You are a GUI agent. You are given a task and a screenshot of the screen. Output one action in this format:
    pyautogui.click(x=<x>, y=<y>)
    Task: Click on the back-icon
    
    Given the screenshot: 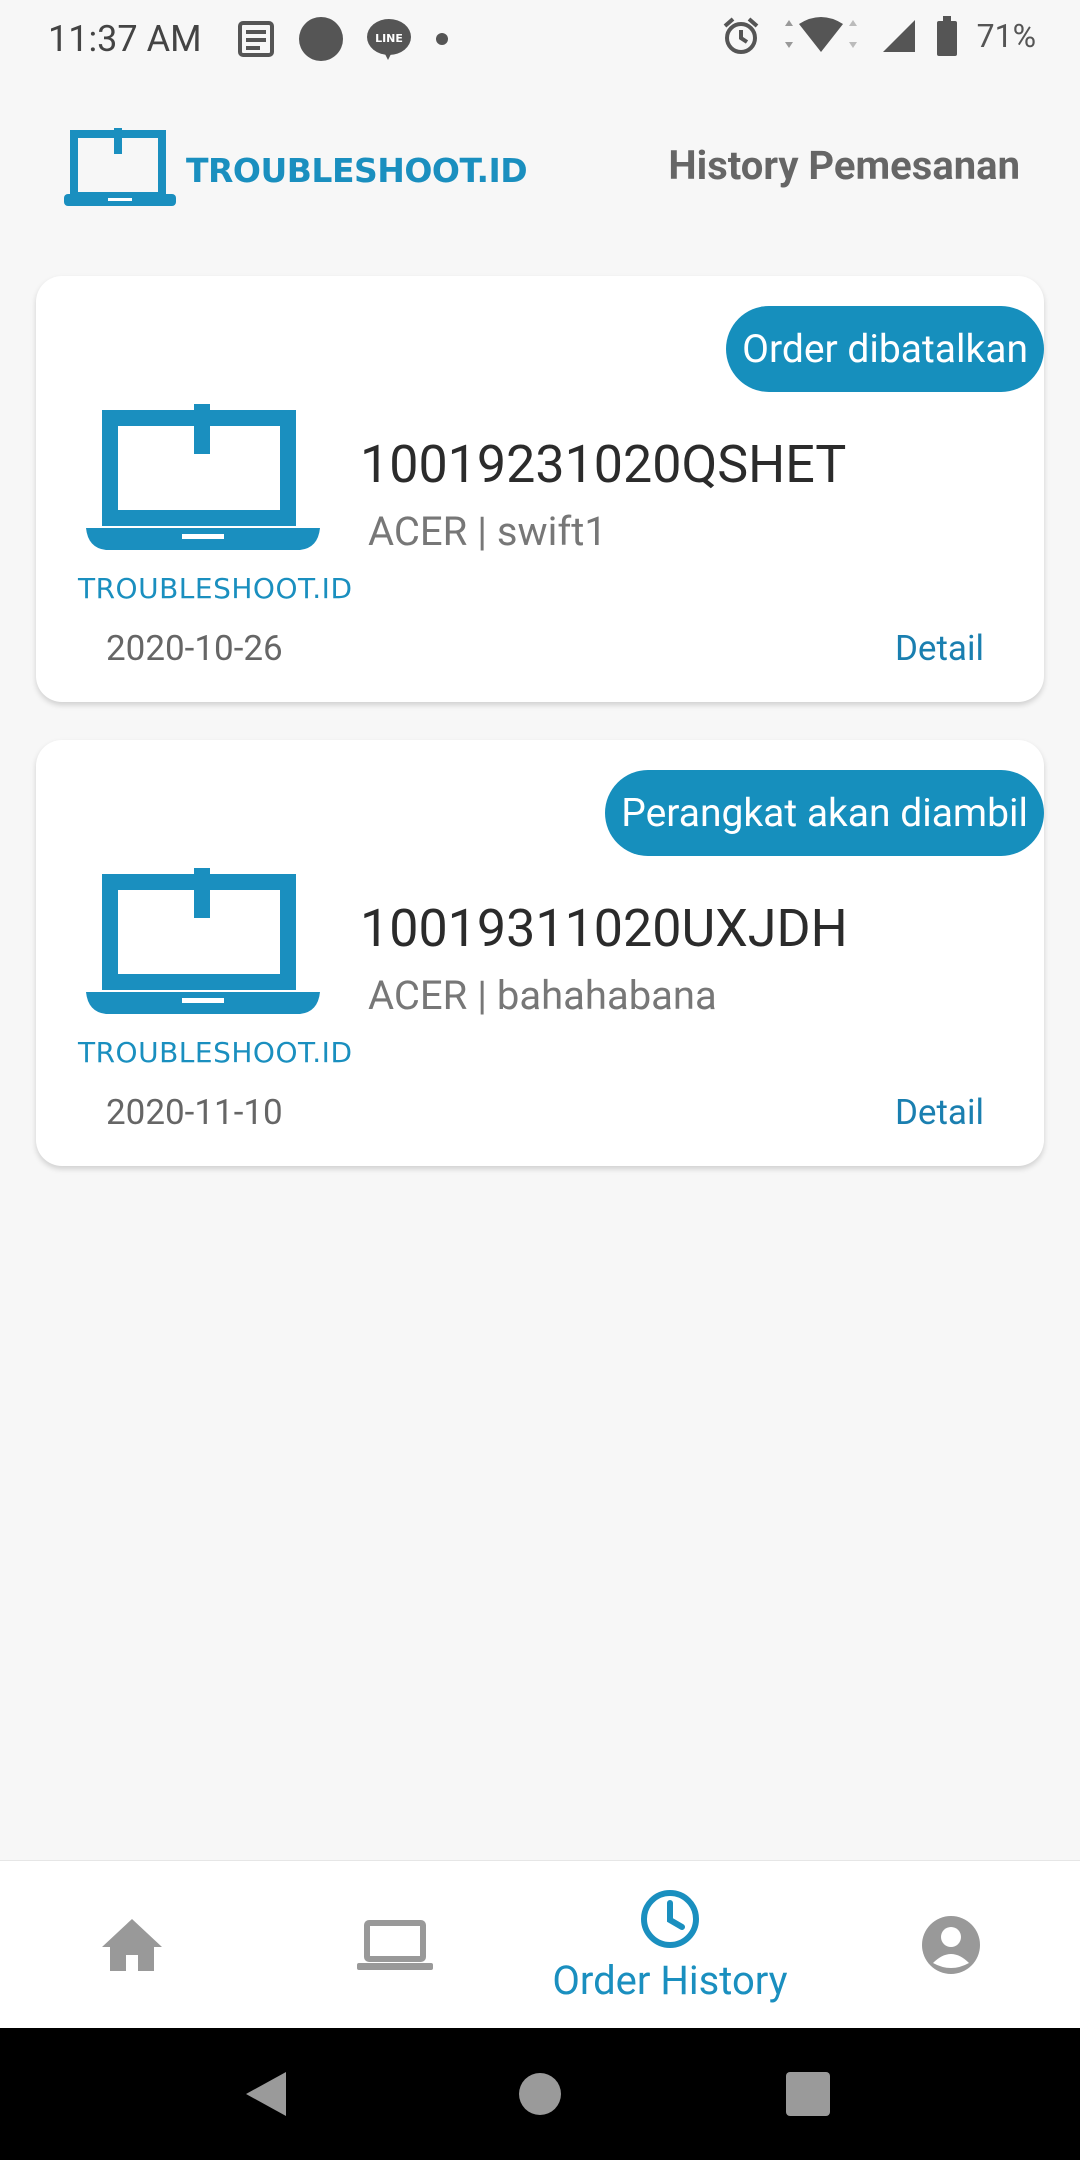 What is the action you would take?
    pyautogui.click(x=266, y=2094)
    